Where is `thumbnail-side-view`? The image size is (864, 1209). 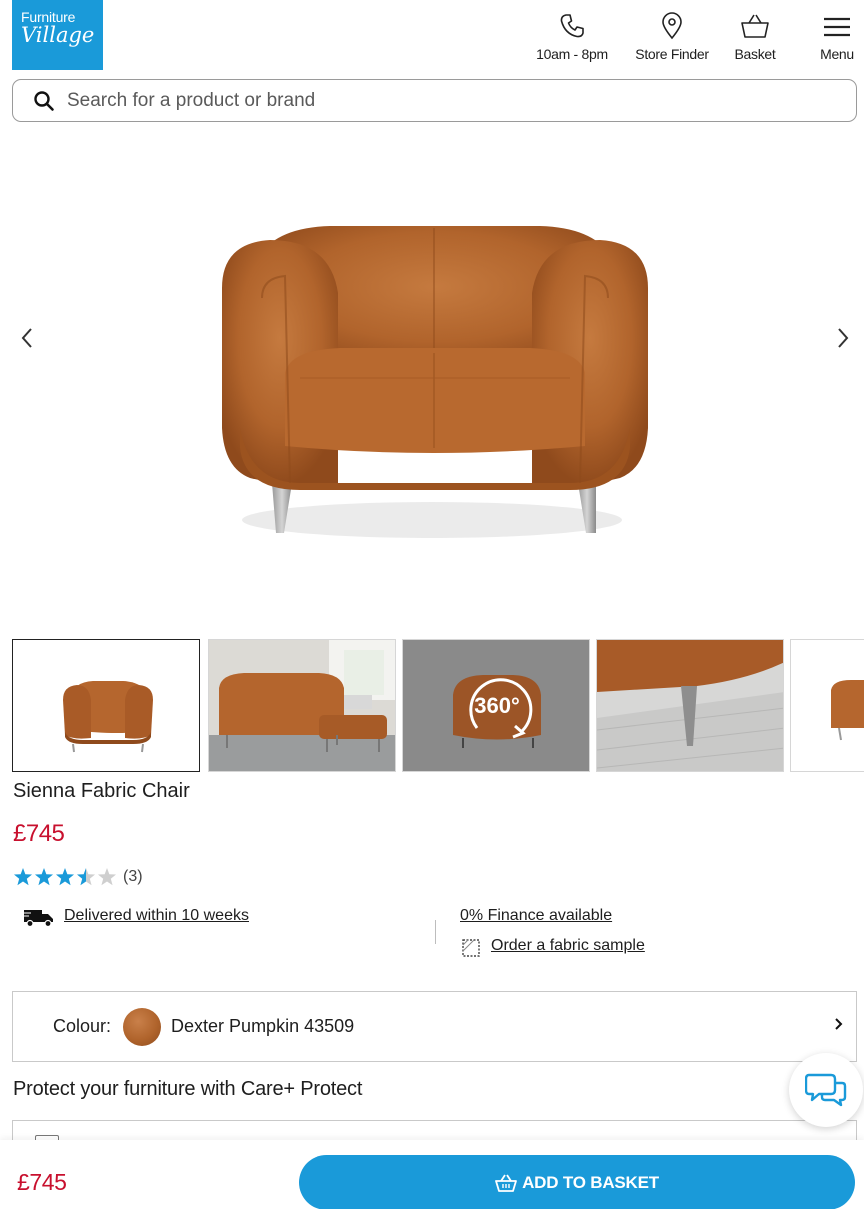
thumbnail-side-view is located at coordinates (827, 705).